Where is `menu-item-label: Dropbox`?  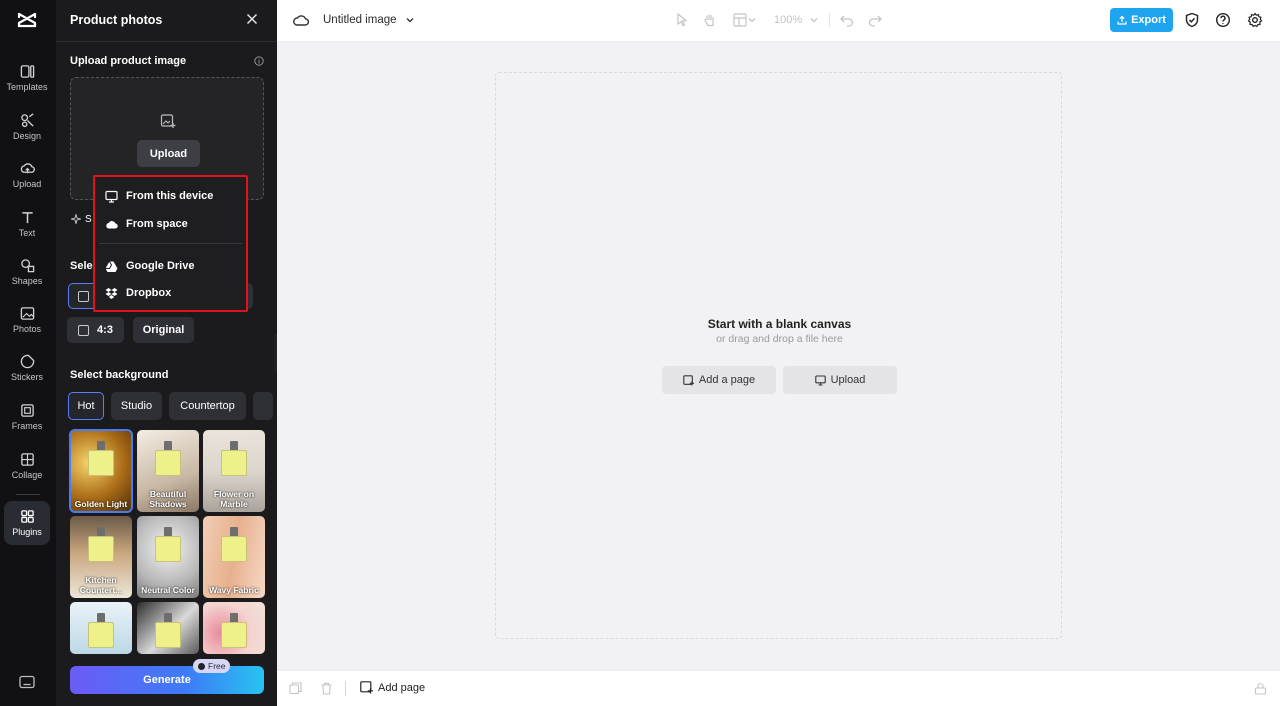 menu-item-label: Dropbox is located at coordinates (149, 293).